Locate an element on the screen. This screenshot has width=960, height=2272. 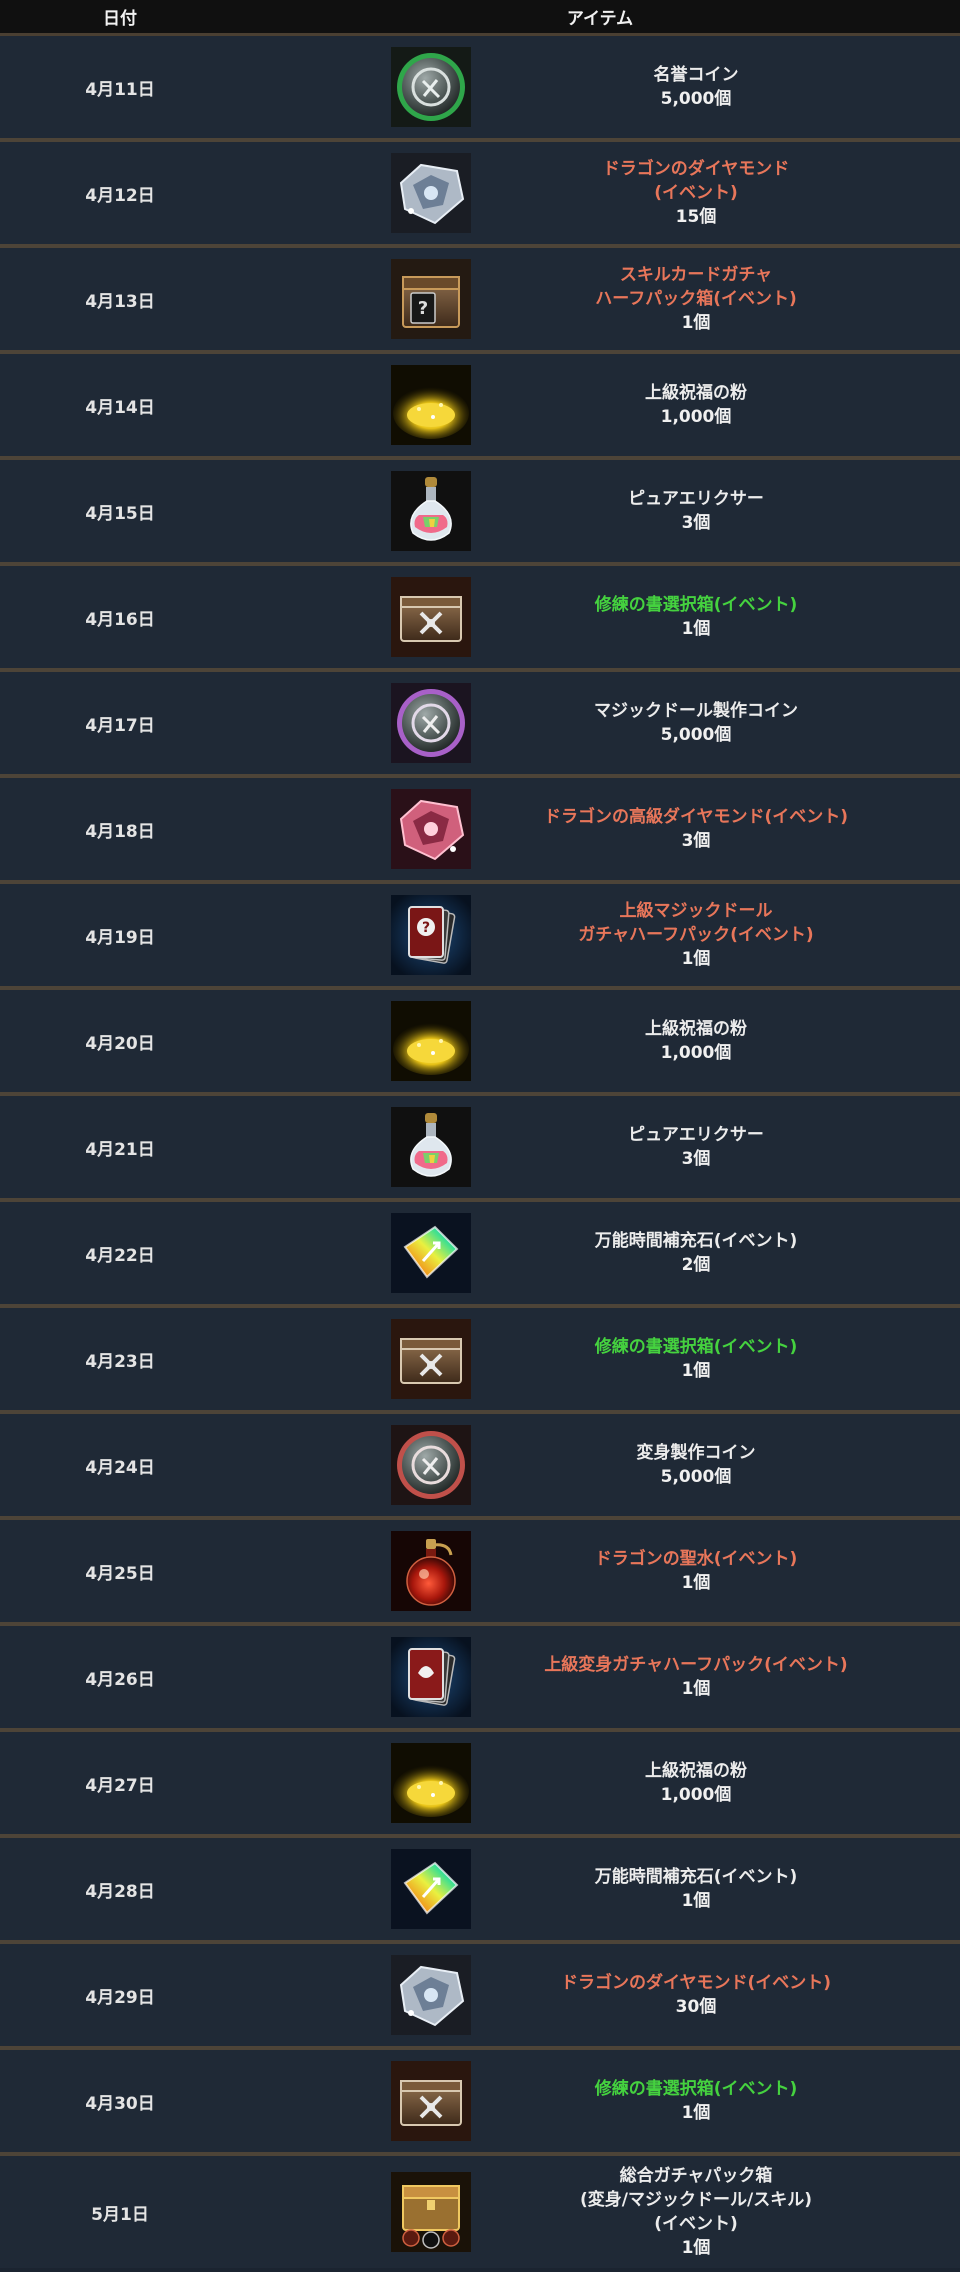
item-name-line: 名誉コイン is located at coordinates (696, 75).